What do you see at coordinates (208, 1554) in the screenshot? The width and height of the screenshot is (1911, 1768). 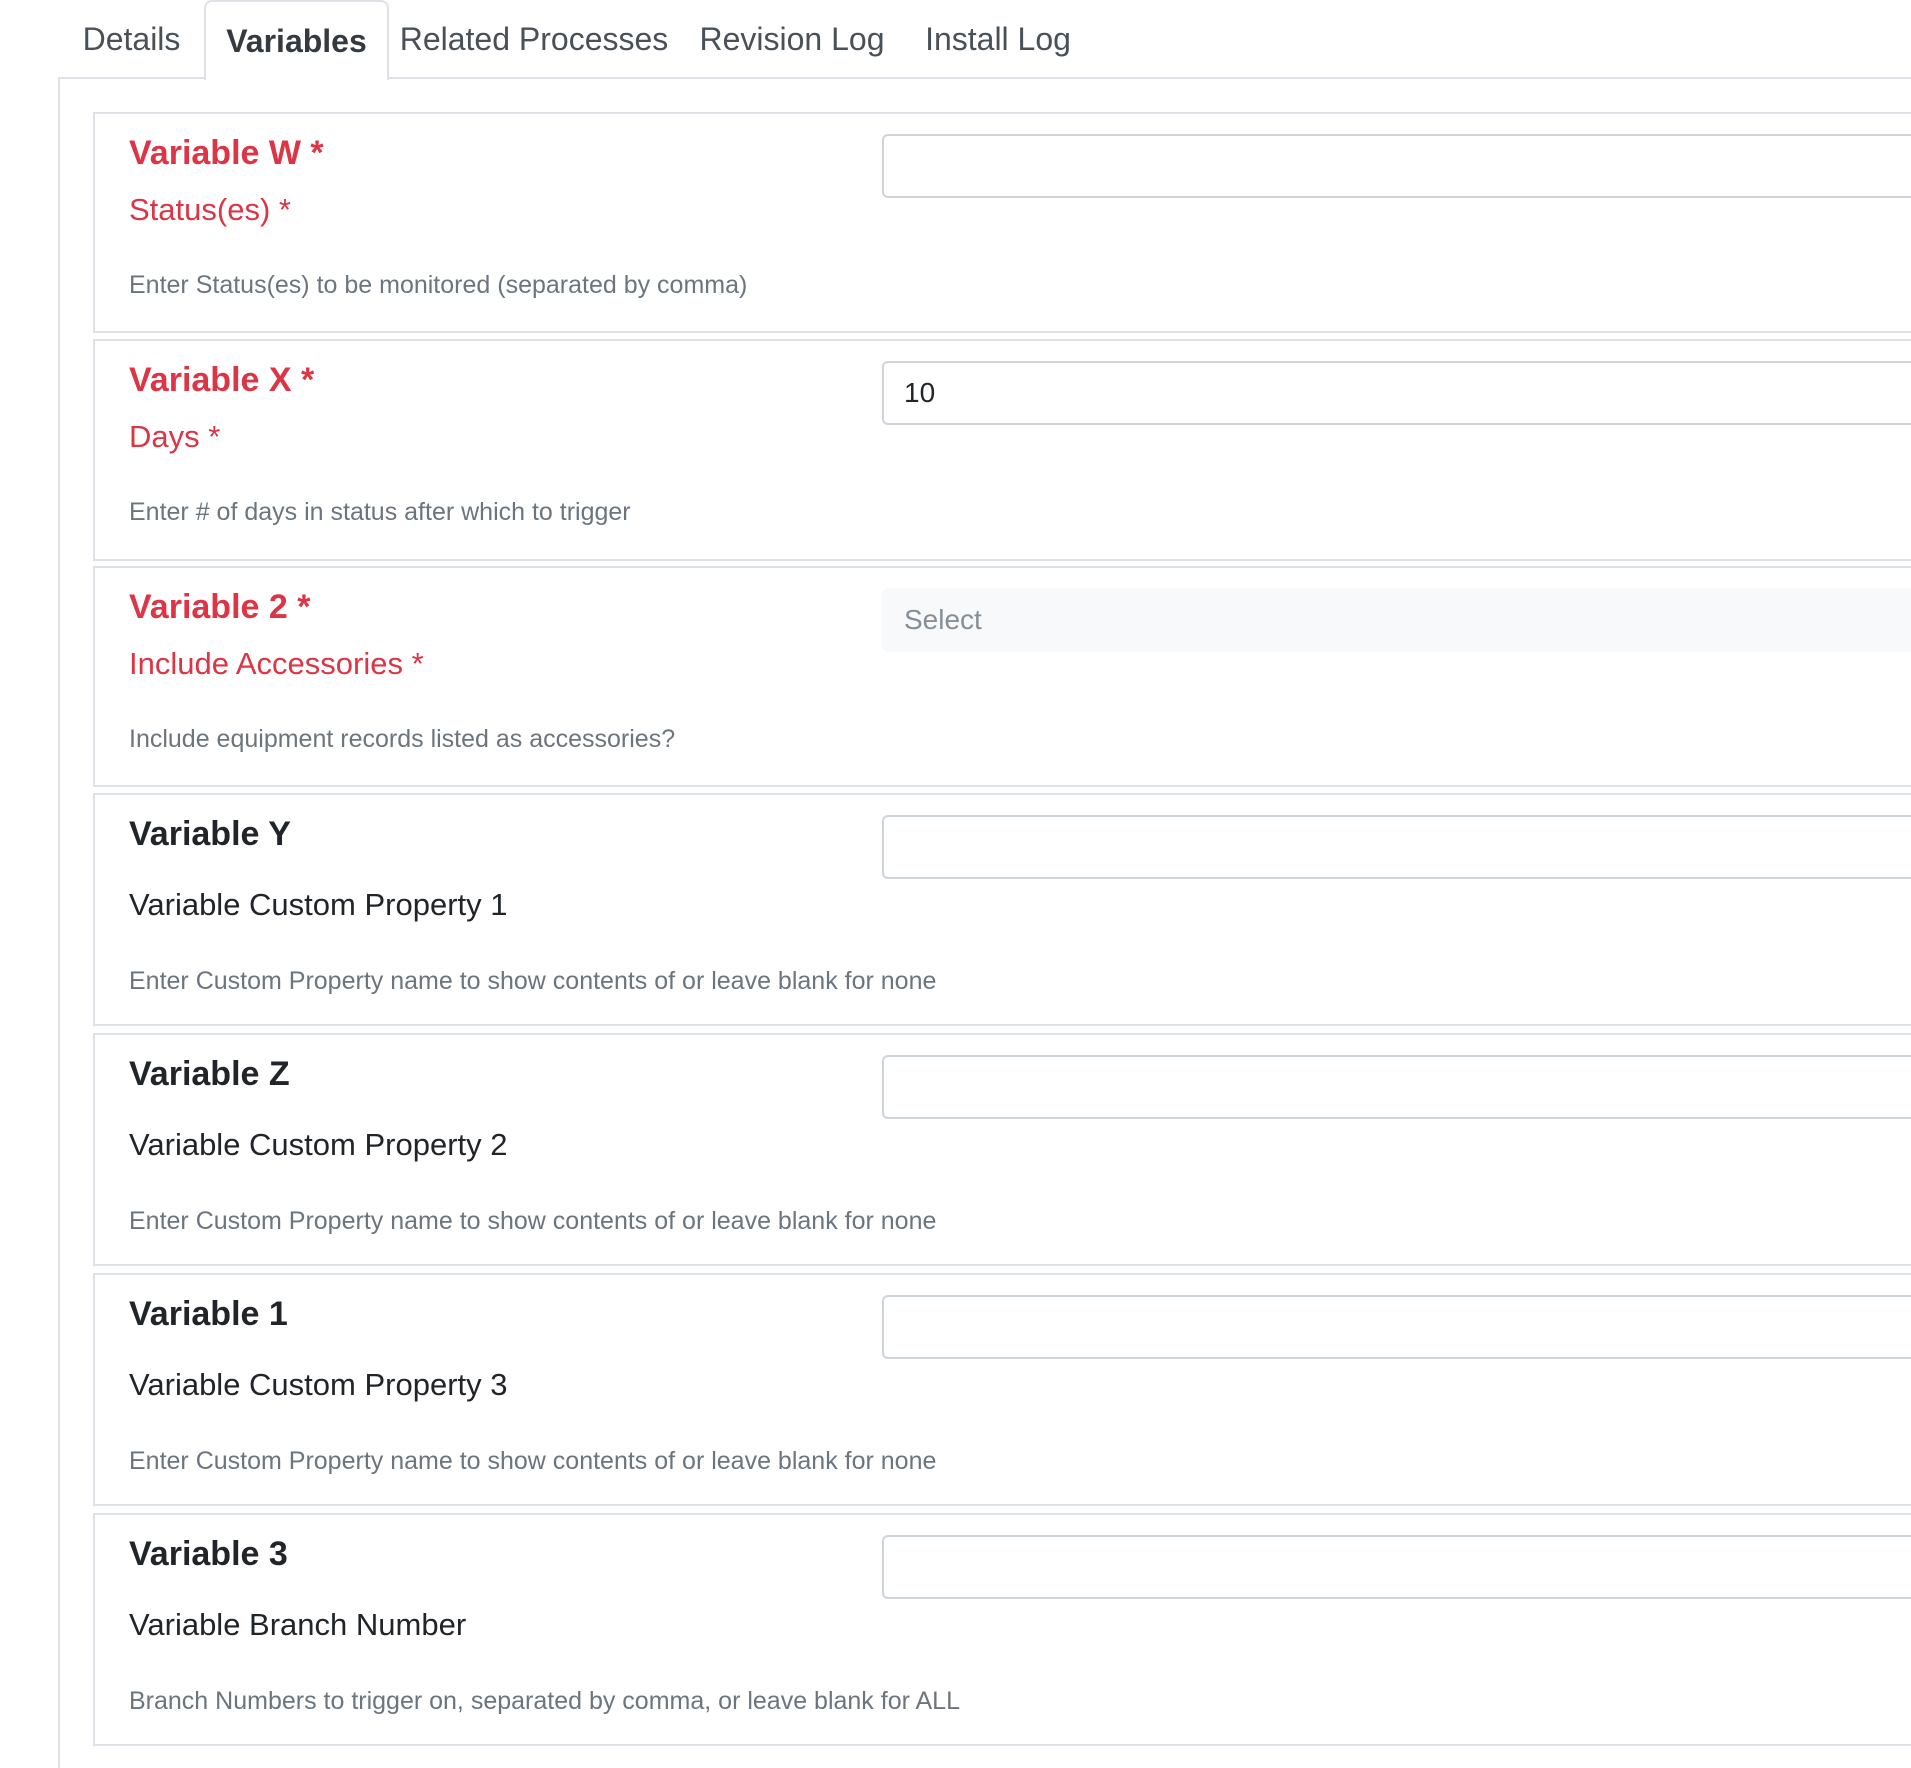 I see `variable-title: Variable 3` at bounding box center [208, 1554].